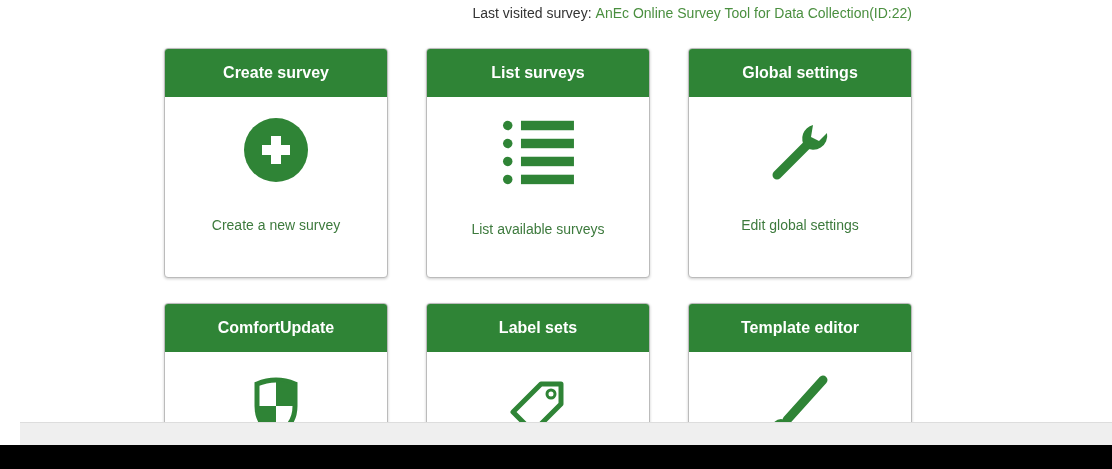 This screenshot has height=469, width=1112. I want to click on menu-card: Label sets, so click(538, 362).